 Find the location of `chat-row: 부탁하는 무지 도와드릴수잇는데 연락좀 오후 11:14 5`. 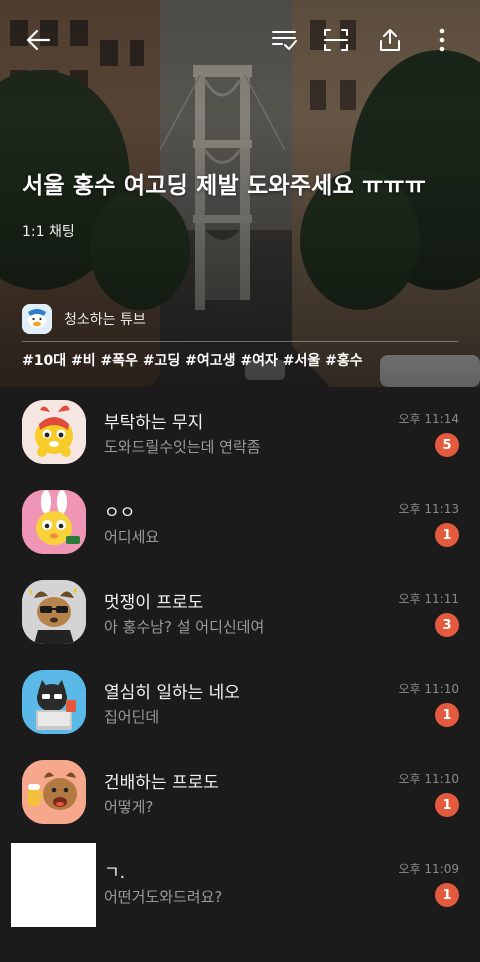

chat-row: 부탁하는 무지 도와드릴수잇는데 연락좀 오후 11:14 5 is located at coordinates (240, 432).